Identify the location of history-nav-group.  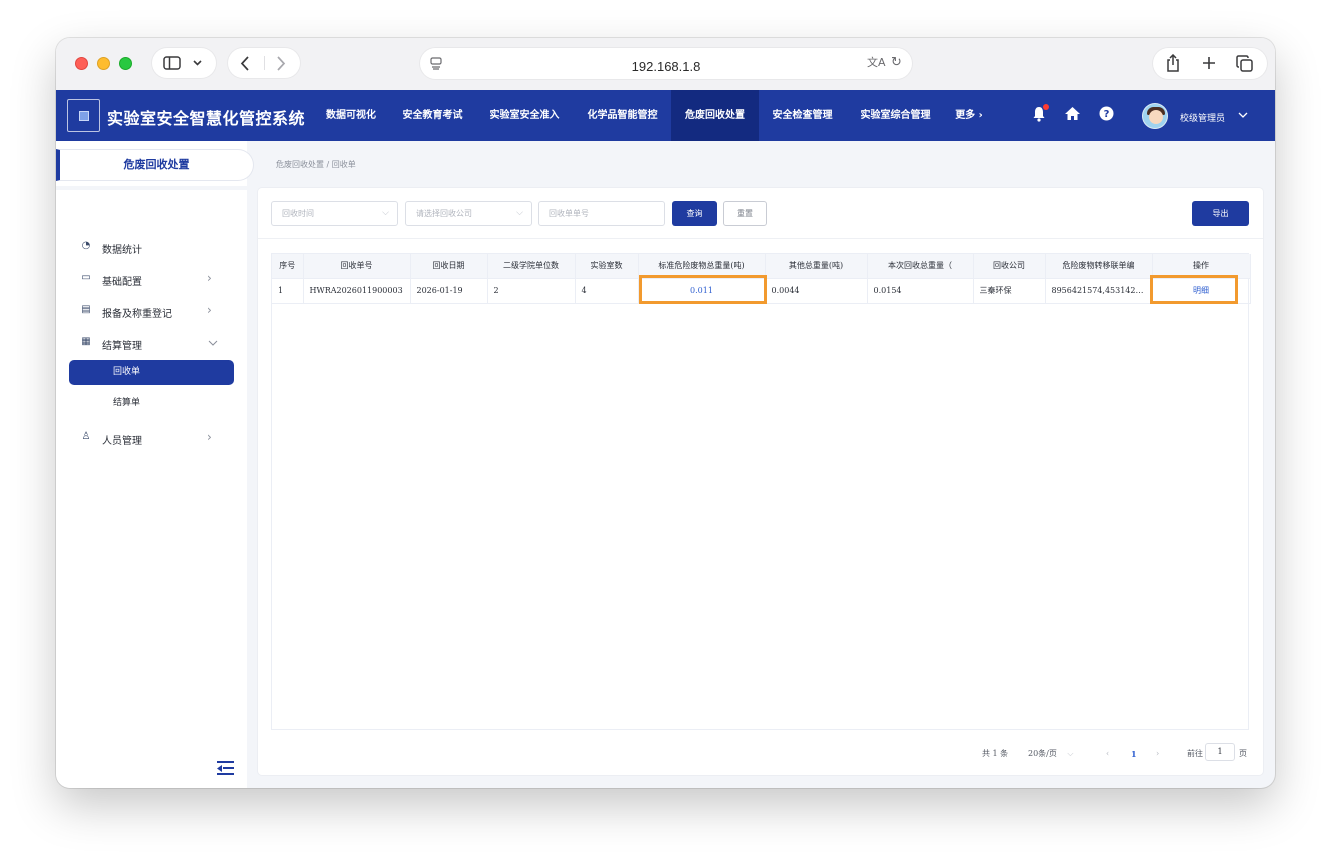
(264, 63).